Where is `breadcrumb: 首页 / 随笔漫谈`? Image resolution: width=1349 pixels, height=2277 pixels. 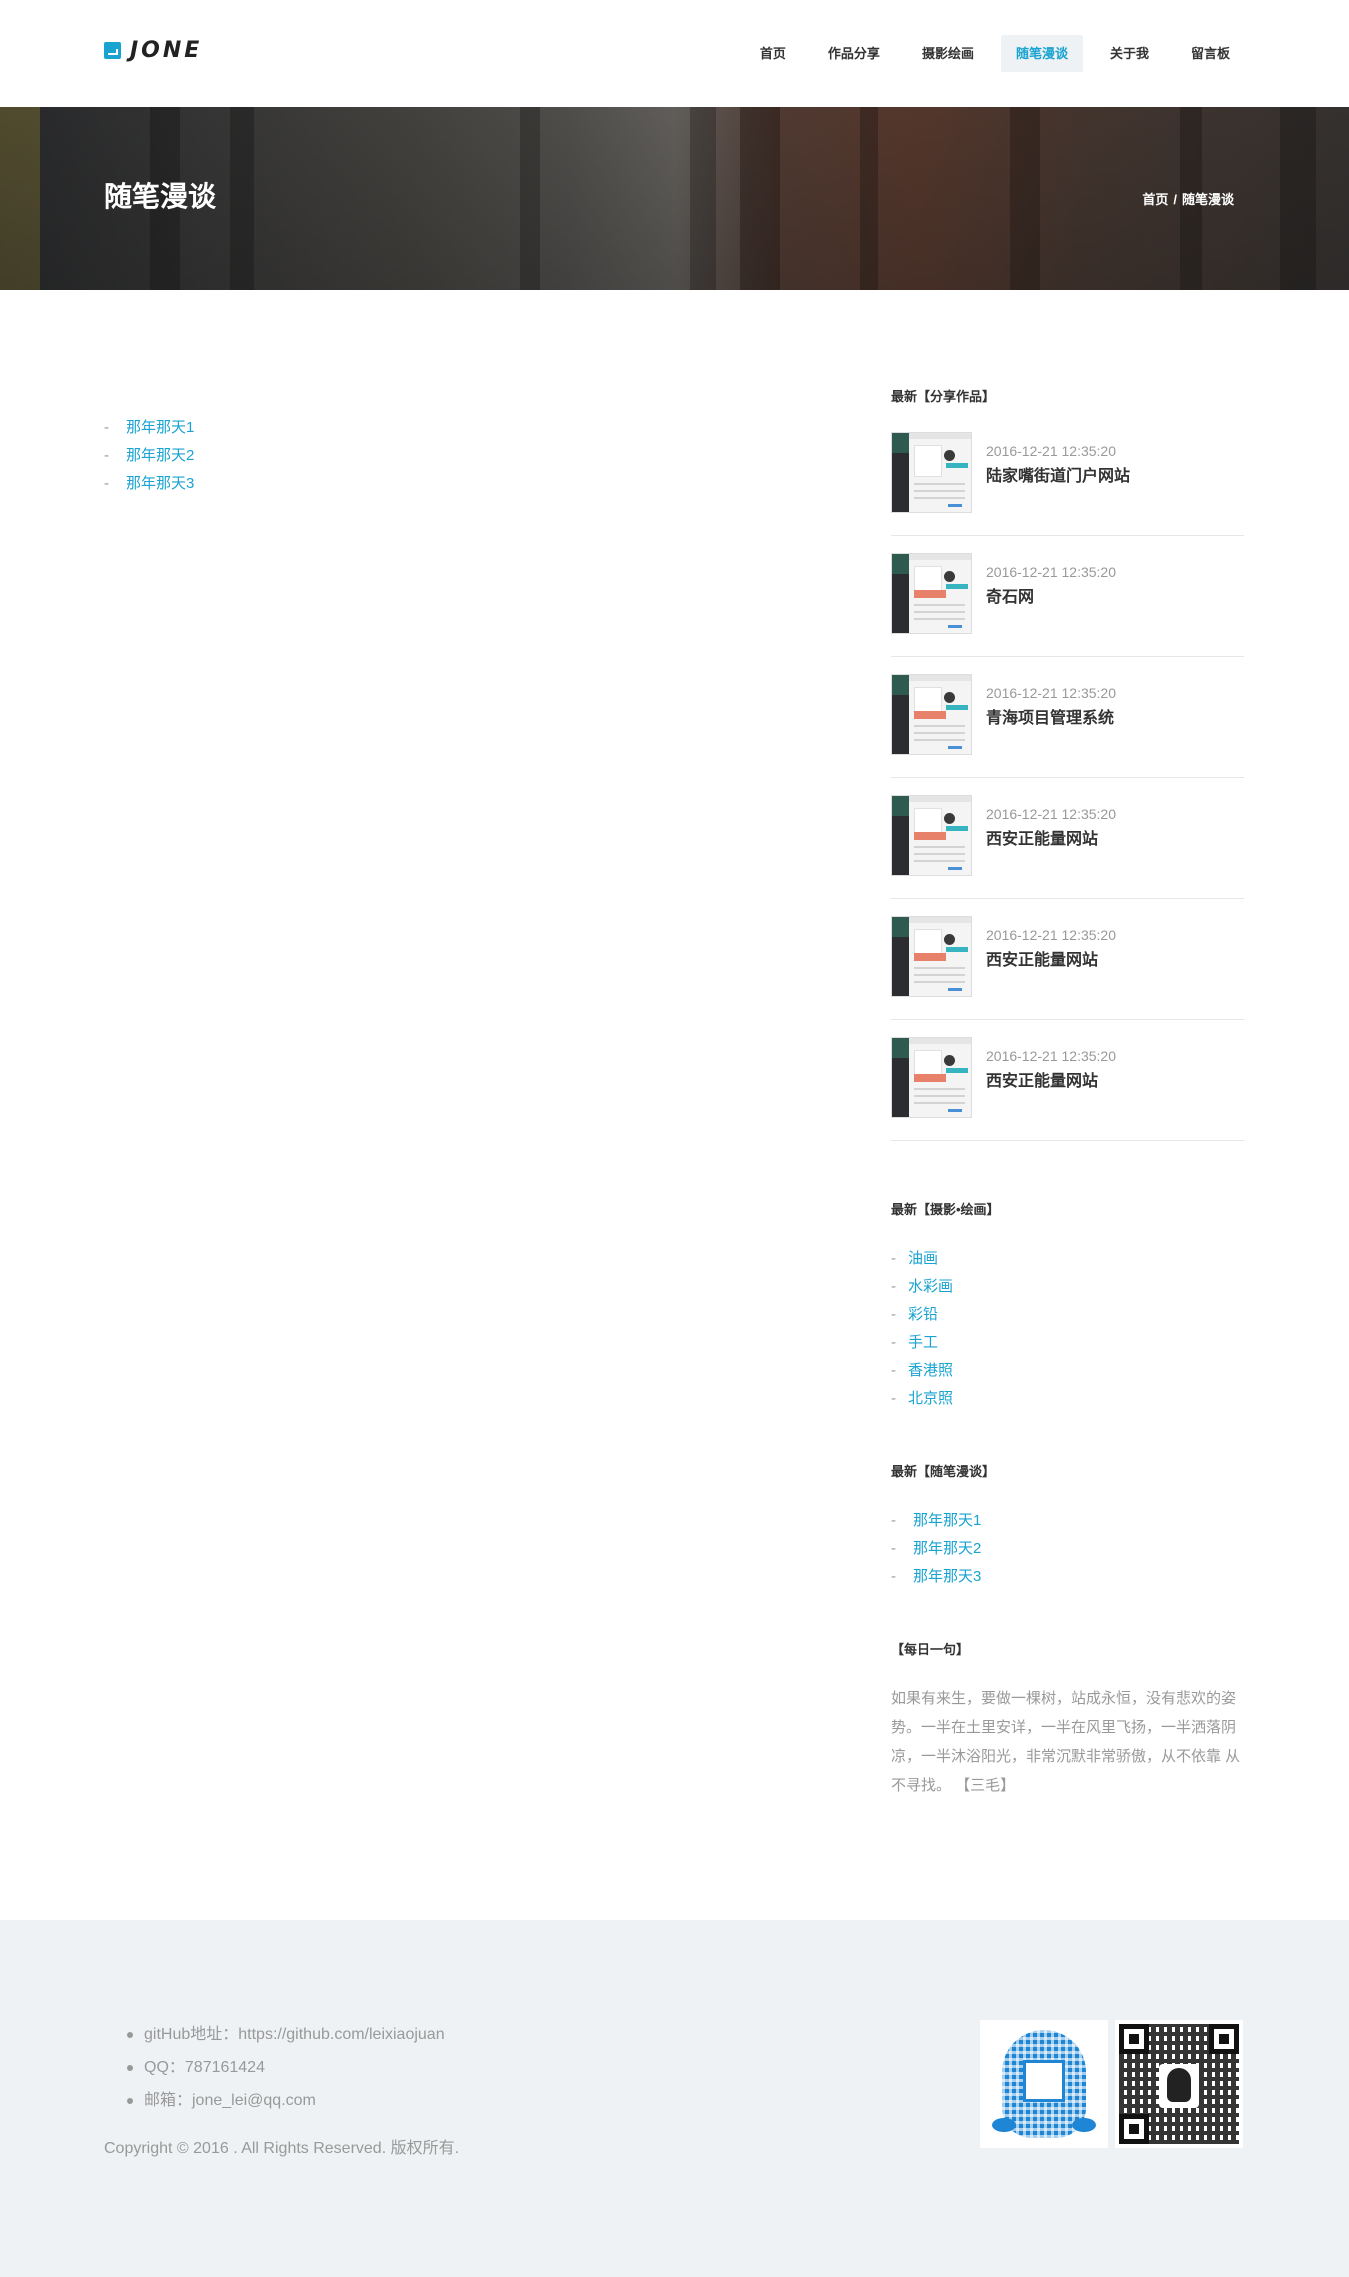 breadcrumb: 首页 / 随笔漫谈 is located at coordinates (1188, 198).